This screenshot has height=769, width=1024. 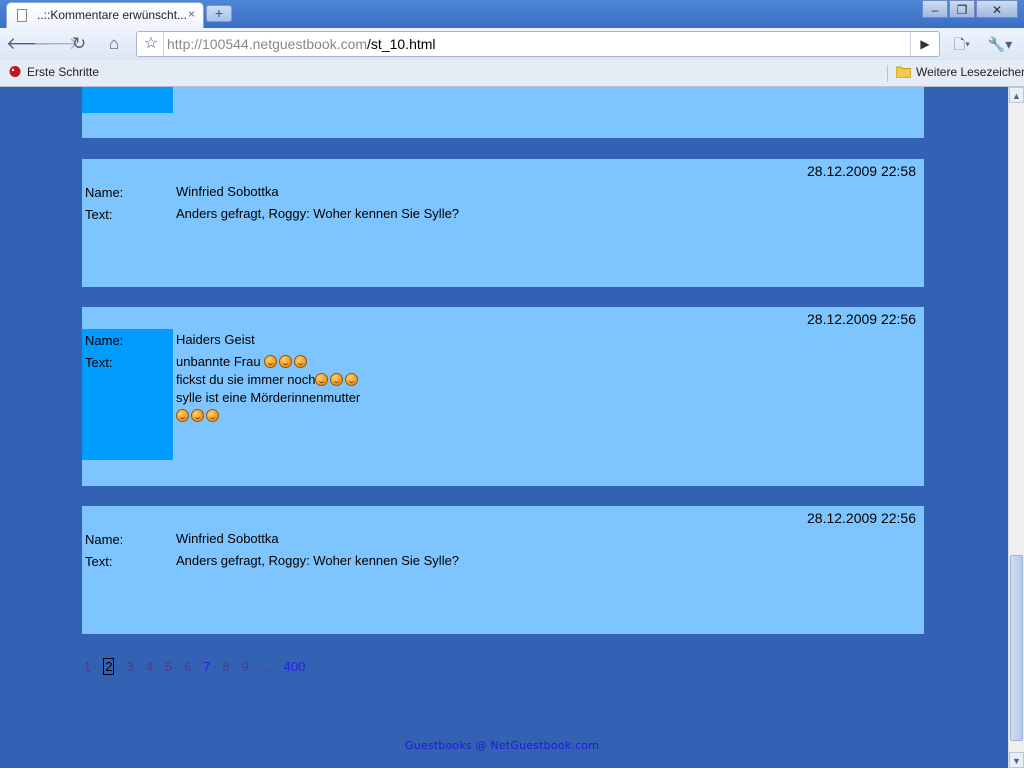 I want to click on back-button: 🡐, so click(x=29, y=44).